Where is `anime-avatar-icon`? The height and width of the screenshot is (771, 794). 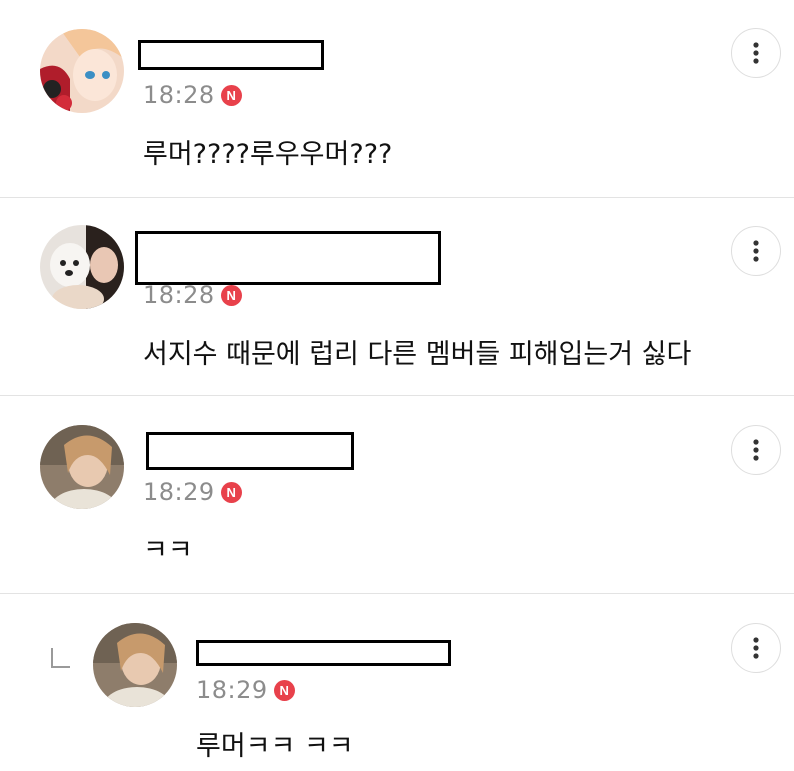
anime-avatar-icon is located at coordinates (82, 71).